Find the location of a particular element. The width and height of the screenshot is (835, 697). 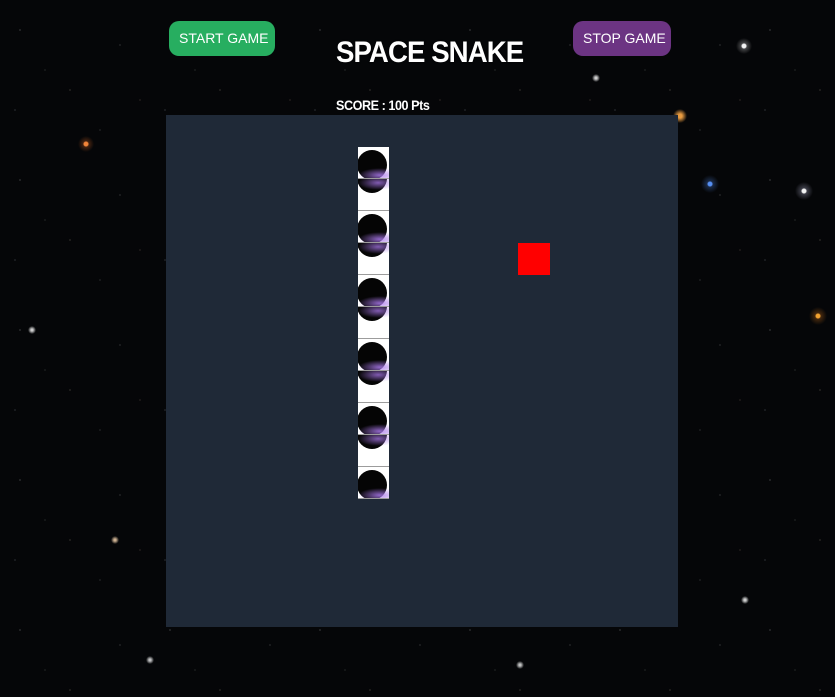

score-value: 100 is located at coordinates (398, 105).